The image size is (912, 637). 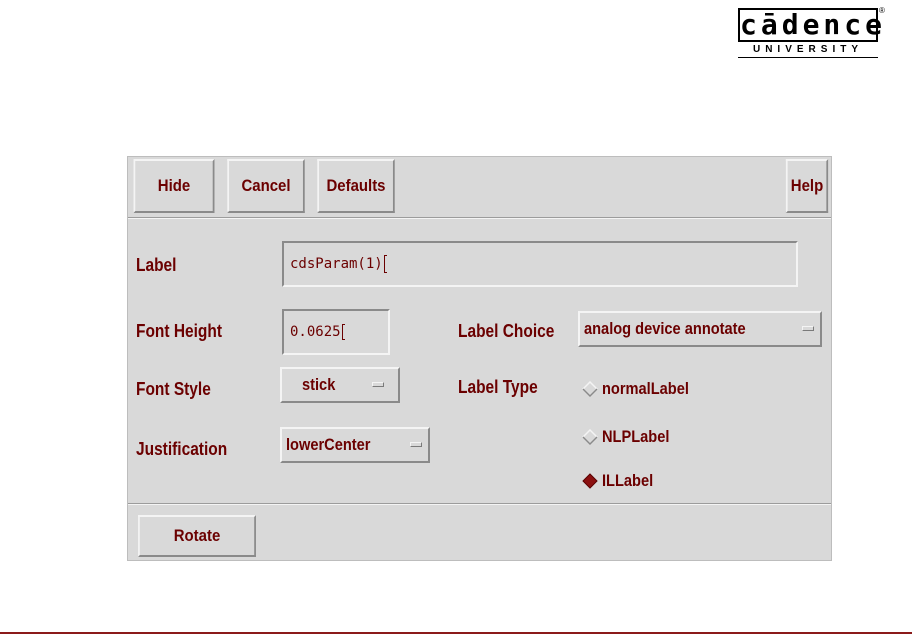 What do you see at coordinates (315, 332) in the screenshot?
I see `font-height-value: 0.0625` at bounding box center [315, 332].